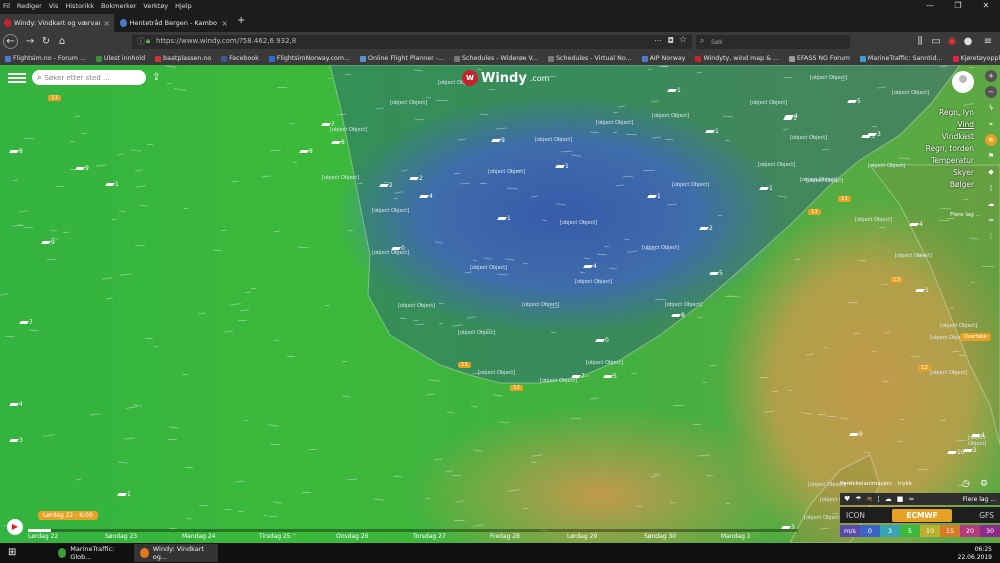  What do you see at coordinates (80, 6) in the screenshot?
I see `menu-item-3: Historikk` at bounding box center [80, 6].